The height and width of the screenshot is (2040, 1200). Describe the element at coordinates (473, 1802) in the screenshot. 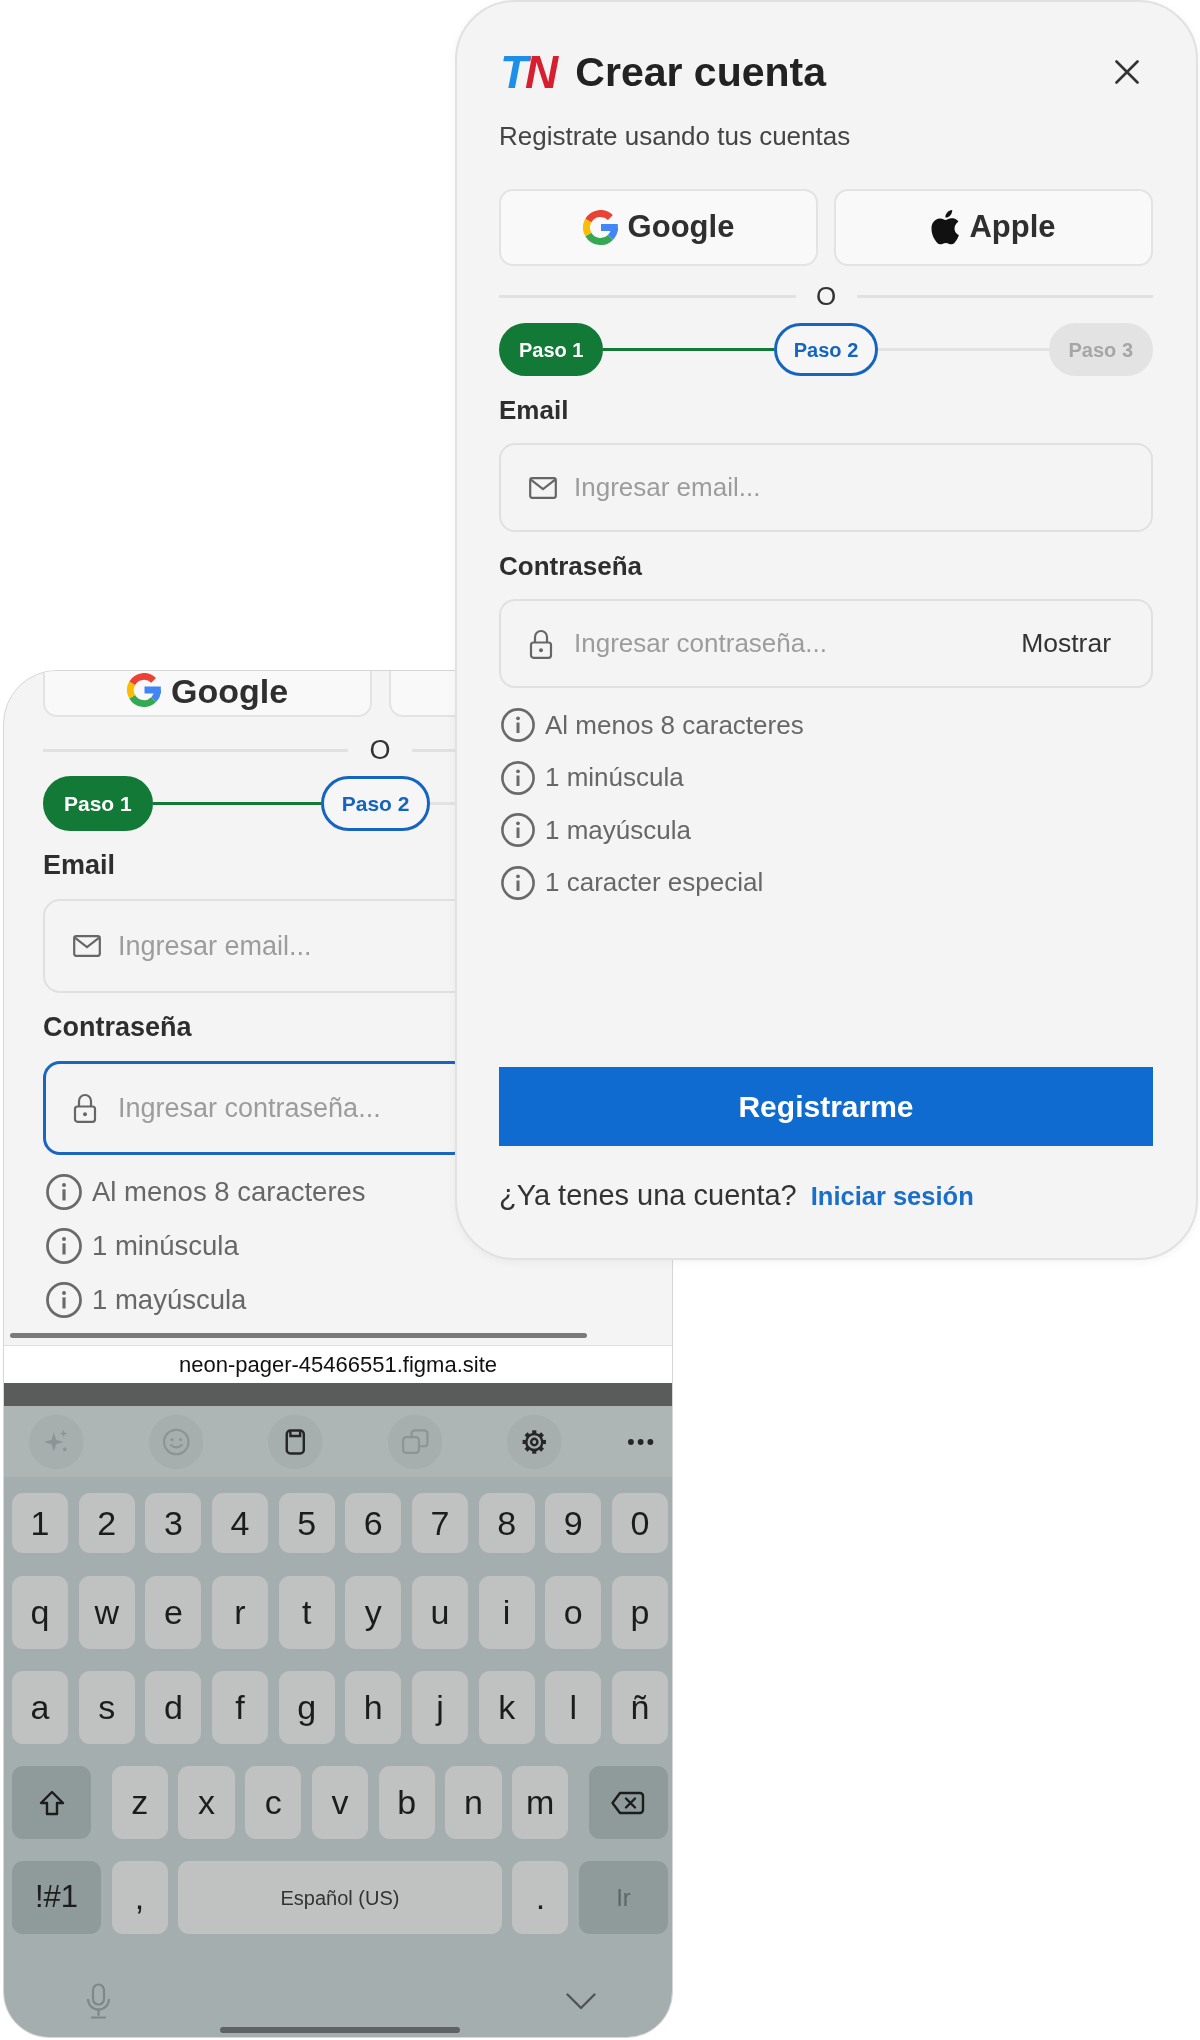

I see `keyboard-key: n` at that location.